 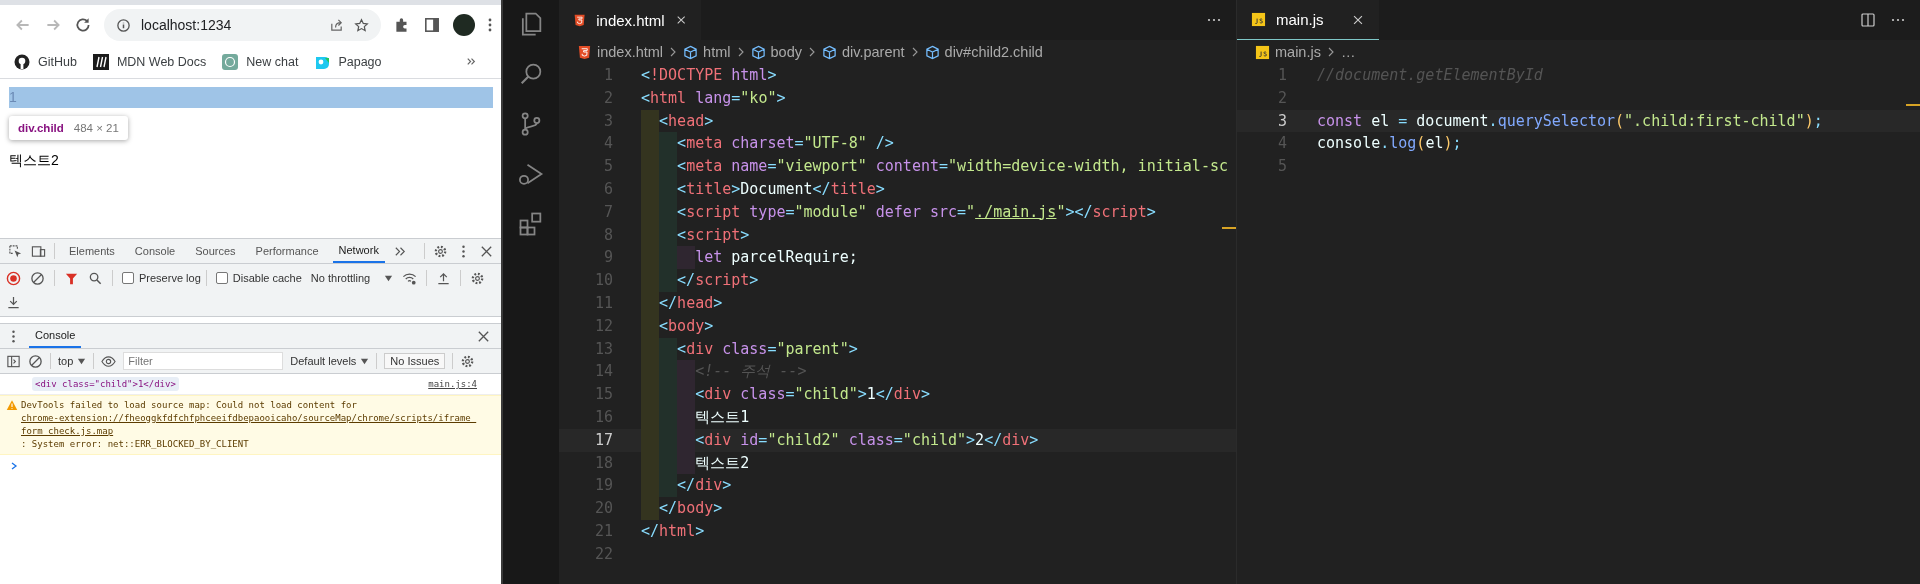 I want to click on avatar-icon, so click(x=464, y=25).